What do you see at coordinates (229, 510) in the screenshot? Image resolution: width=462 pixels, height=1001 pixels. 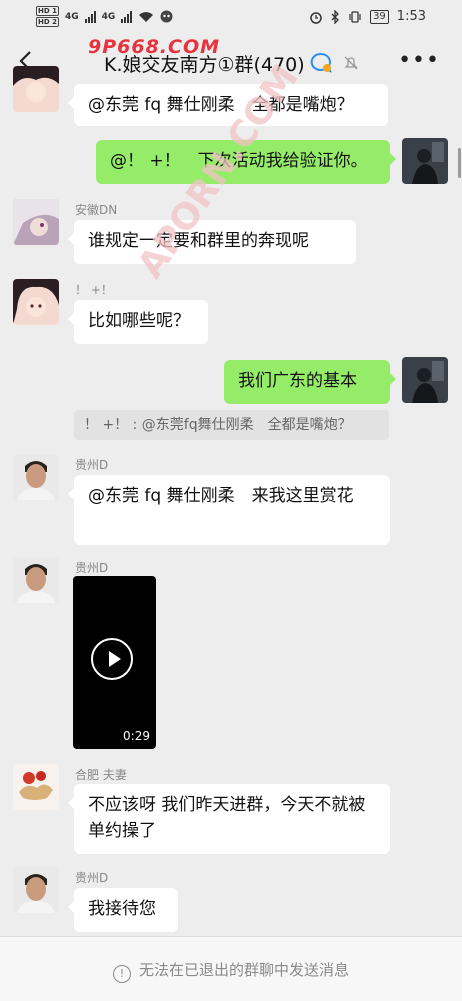 I see `message-bubble: @东莞 fq 舞仕刚柔 来我这里赏花` at bounding box center [229, 510].